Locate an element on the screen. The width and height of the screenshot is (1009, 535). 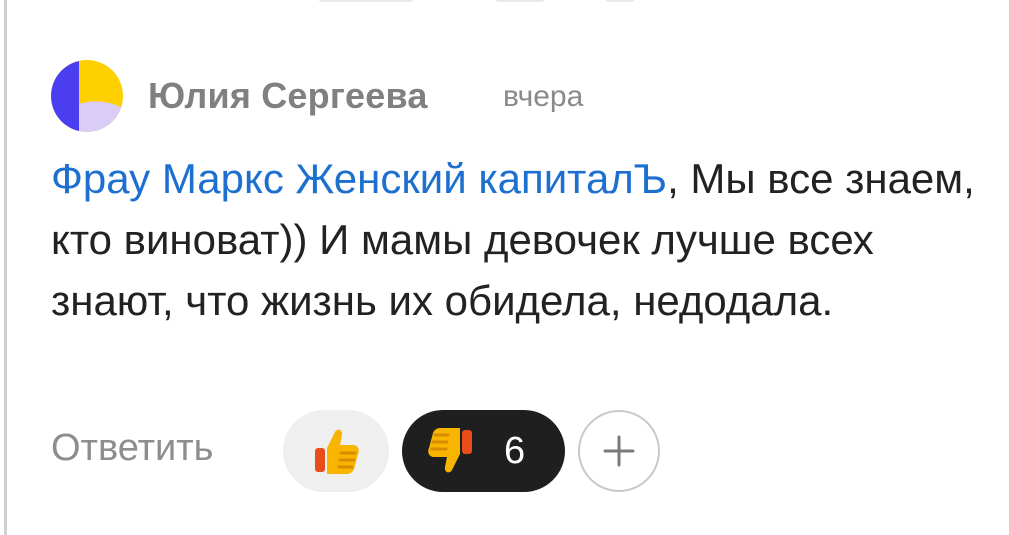
thumbs-up-icon is located at coordinates (337, 451).